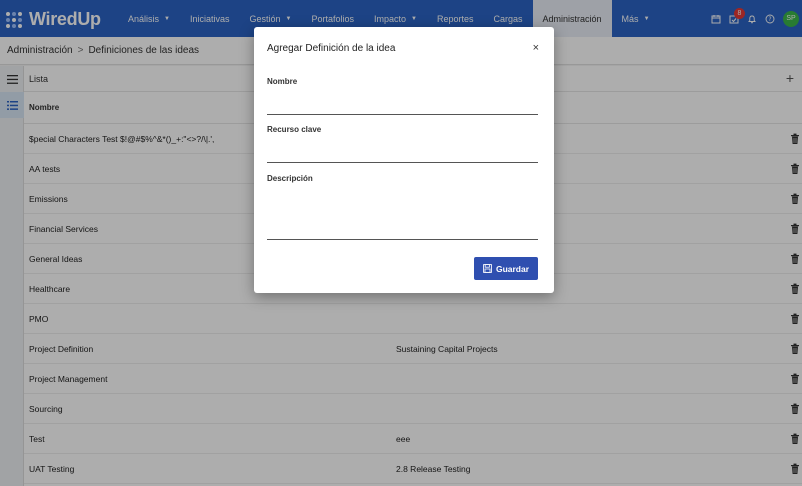 This screenshot has height=486, width=802. Describe the element at coordinates (402, 114) in the screenshot. I see `nombre-input-underline` at that location.